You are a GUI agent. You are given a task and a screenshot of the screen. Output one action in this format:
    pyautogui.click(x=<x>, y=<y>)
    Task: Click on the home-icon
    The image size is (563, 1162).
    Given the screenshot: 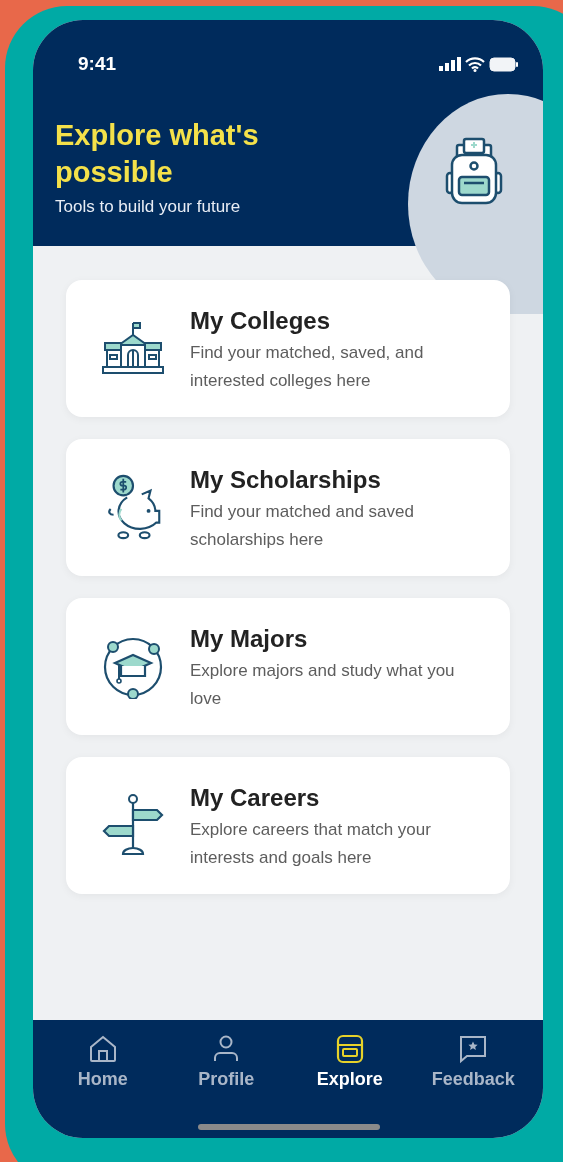 What is the action you would take?
    pyautogui.click(x=102, y=1049)
    